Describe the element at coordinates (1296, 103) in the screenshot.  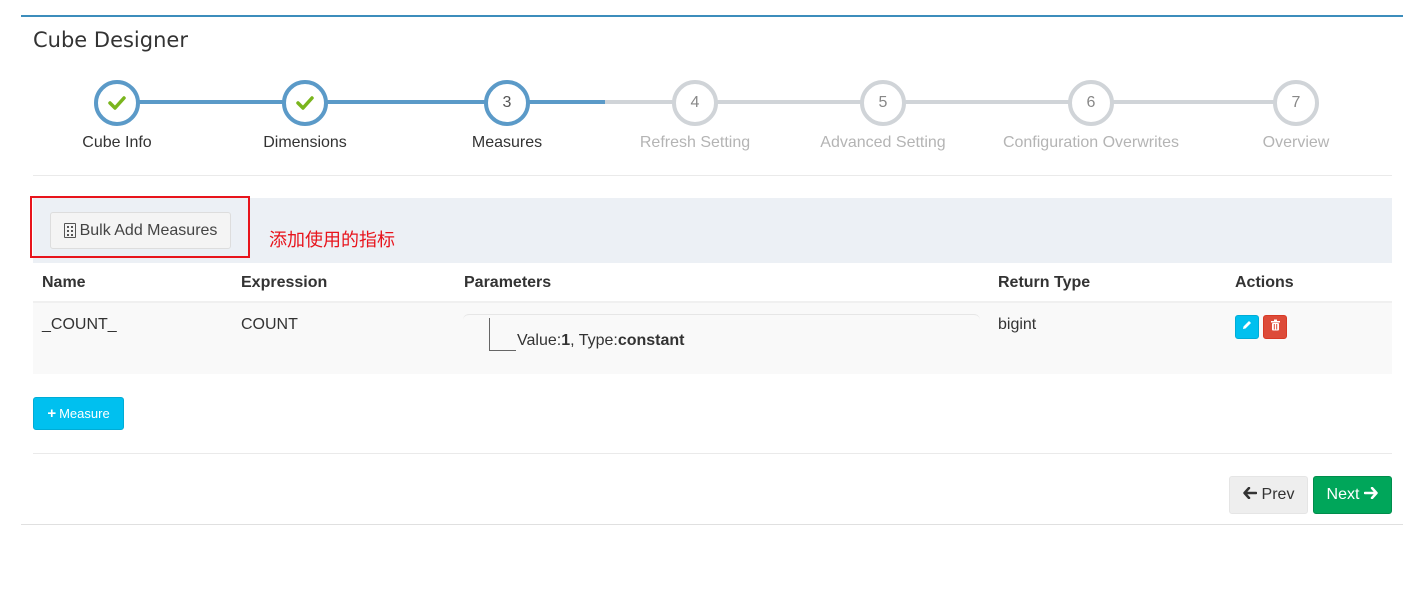
I see `wizard-step-circle: 7` at that location.